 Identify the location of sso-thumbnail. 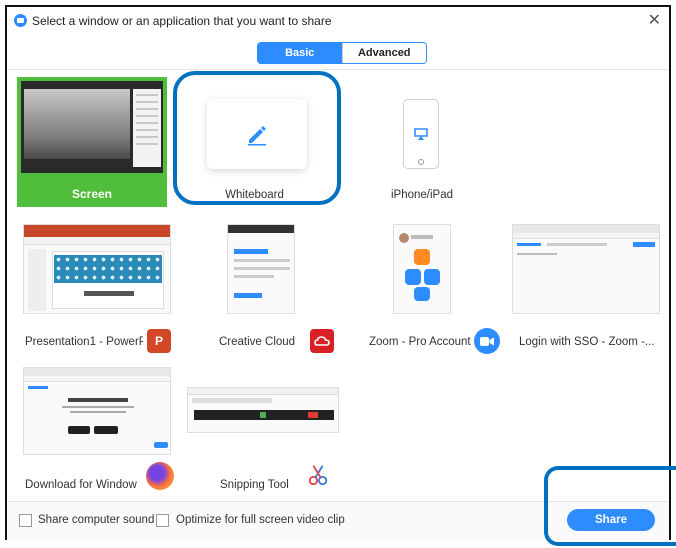
(586, 269).